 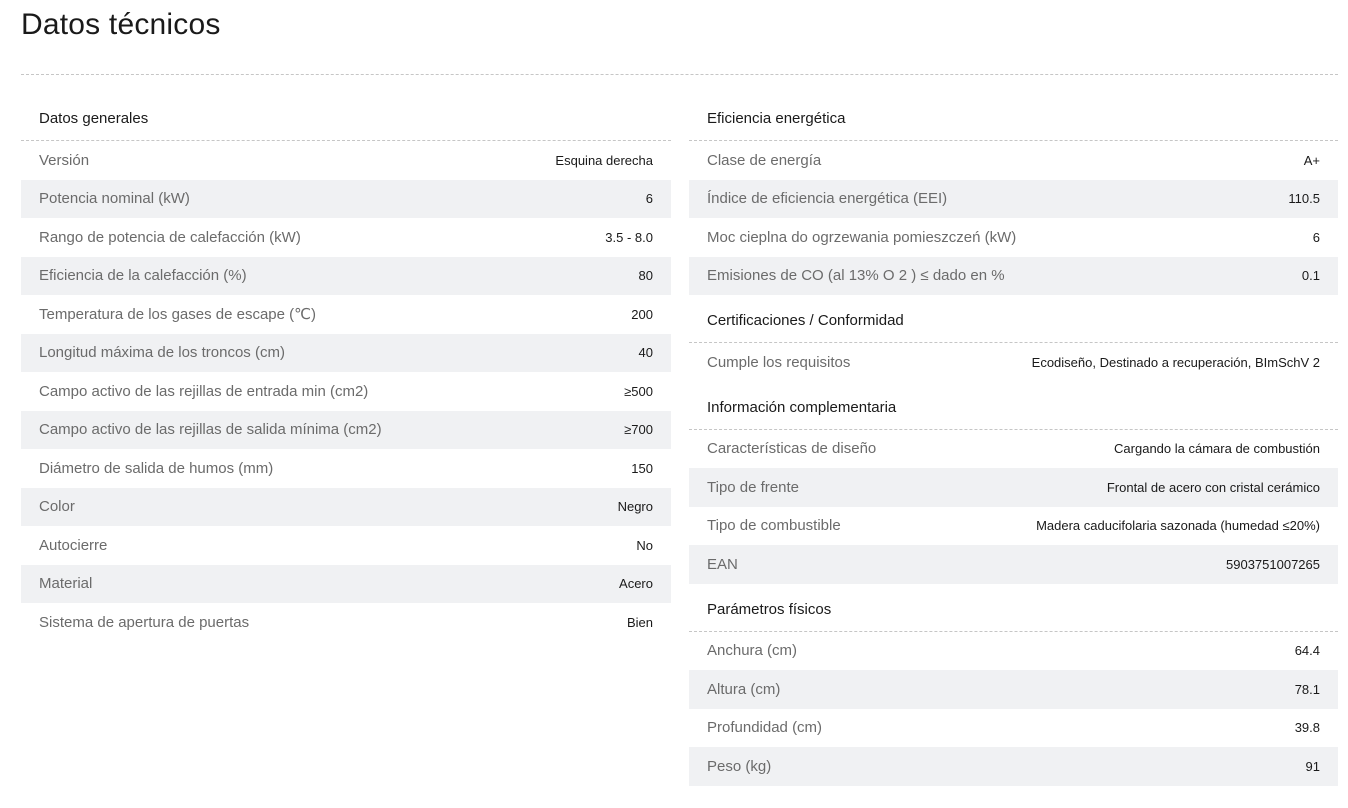 What do you see at coordinates (1013, 118) in the screenshot?
I see `section-title-energy: Eficiencia energética` at bounding box center [1013, 118].